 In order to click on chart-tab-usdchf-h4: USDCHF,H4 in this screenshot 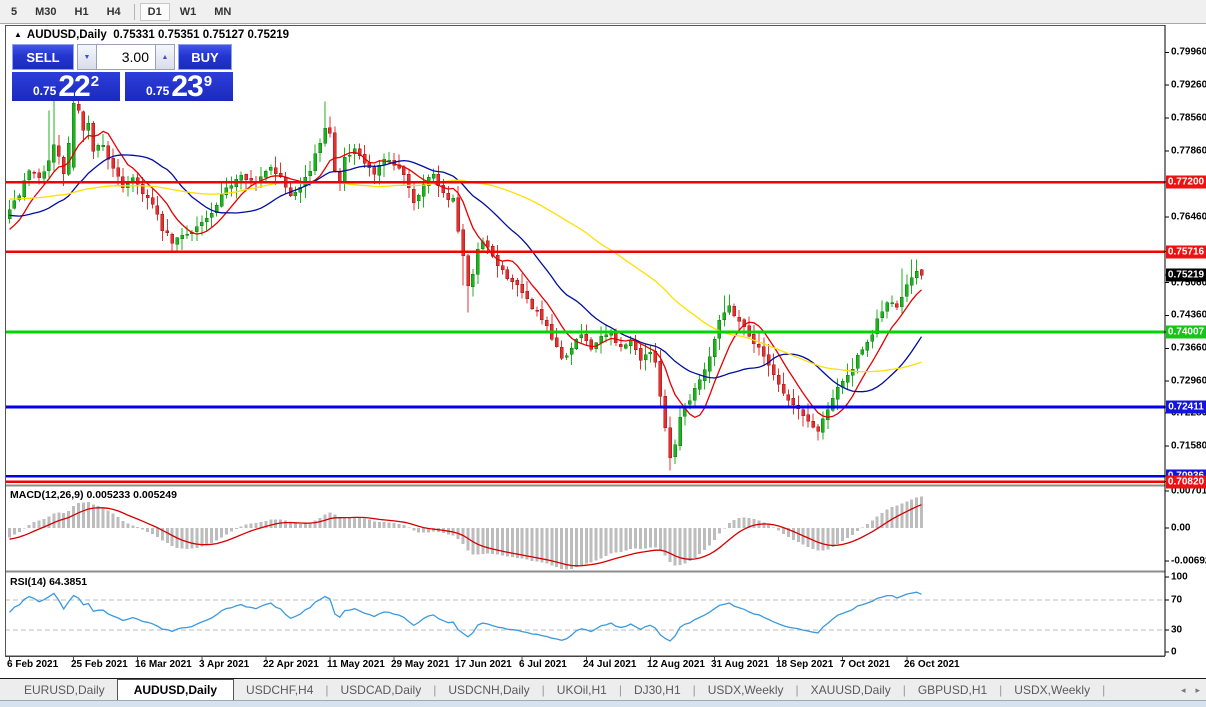, I will do `click(279, 689)`.